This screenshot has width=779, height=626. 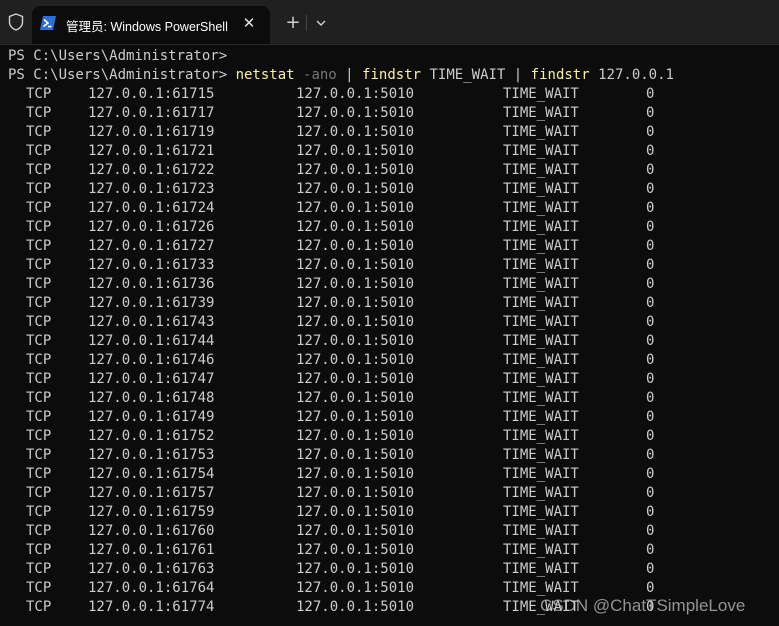 What do you see at coordinates (147, 27) in the screenshot?
I see `tab-title: 管理员: Windows PowerShell` at bounding box center [147, 27].